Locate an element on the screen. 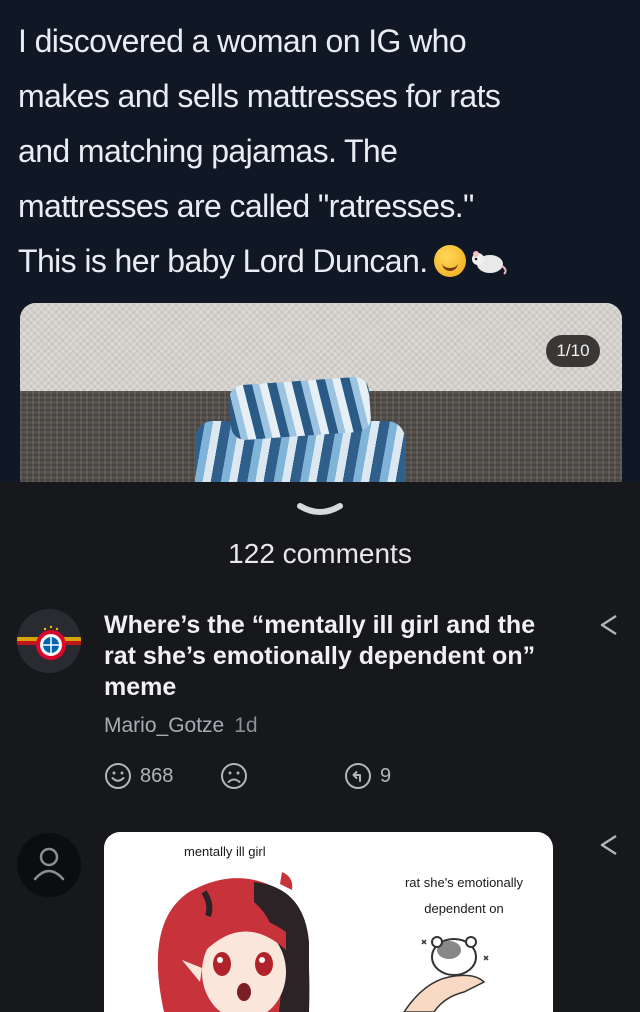 The height and width of the screenshot is (1012, 640). smile-face-icon is located at coordinates (118, 776).